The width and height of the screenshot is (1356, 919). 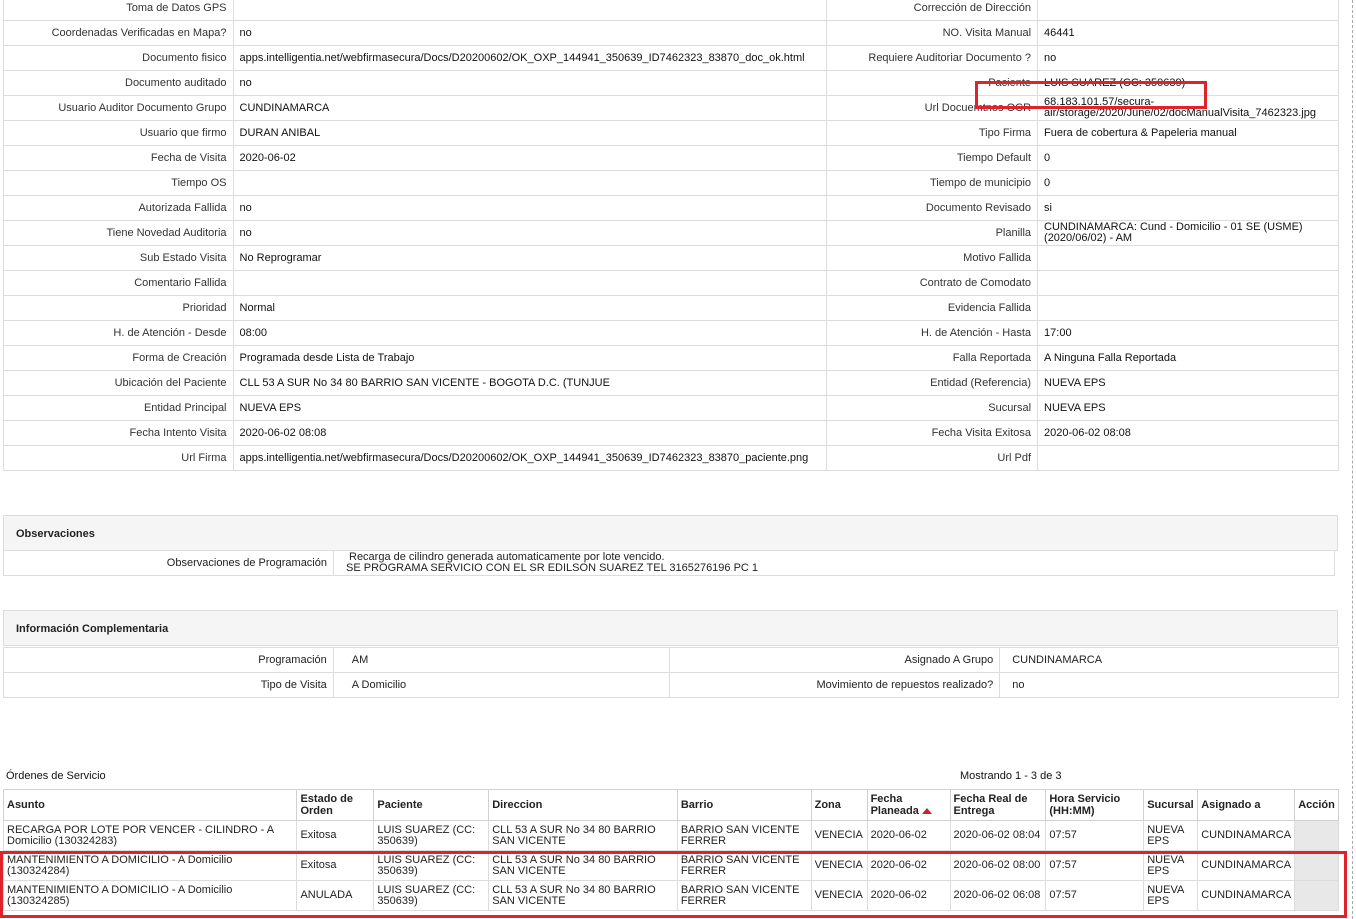 What do you see at coordinates (26, 805) in the screenshot?
I see `column-header-label: Asunto` at bounding box center [26, 805].